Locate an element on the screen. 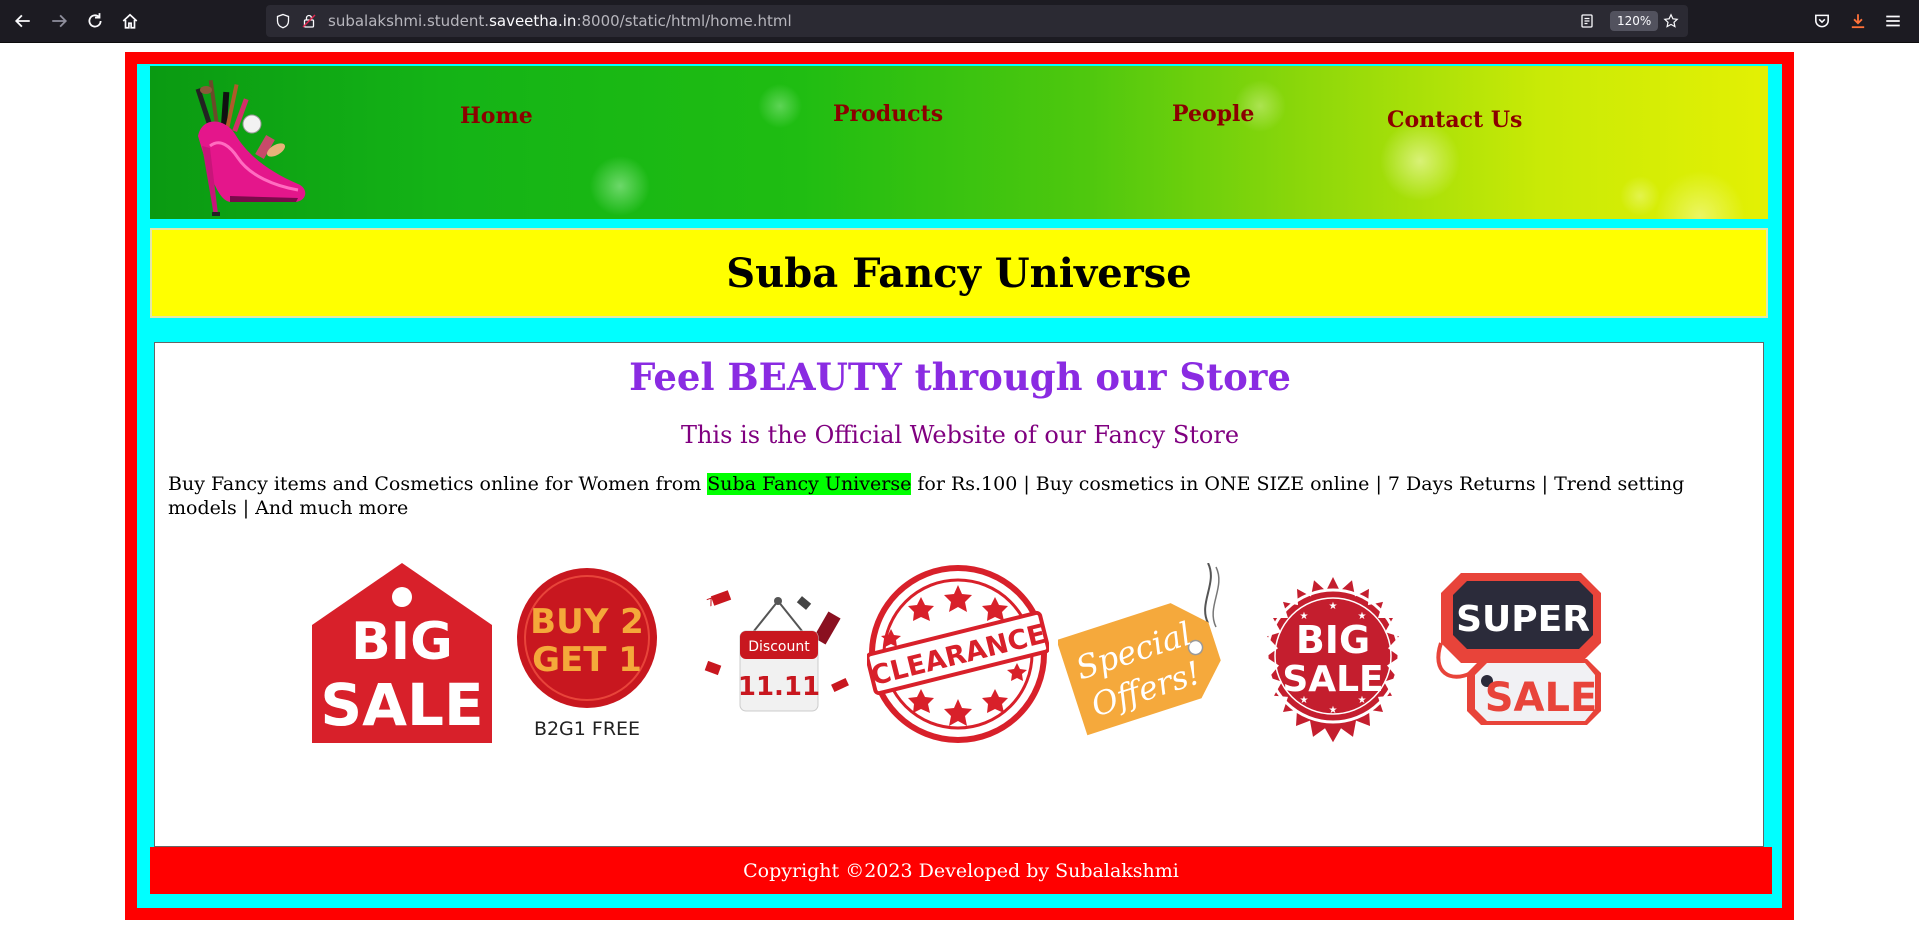  copyright-text: Copyright ©2023 Developed by Subalakshmi is located at coordinates (961, 870).